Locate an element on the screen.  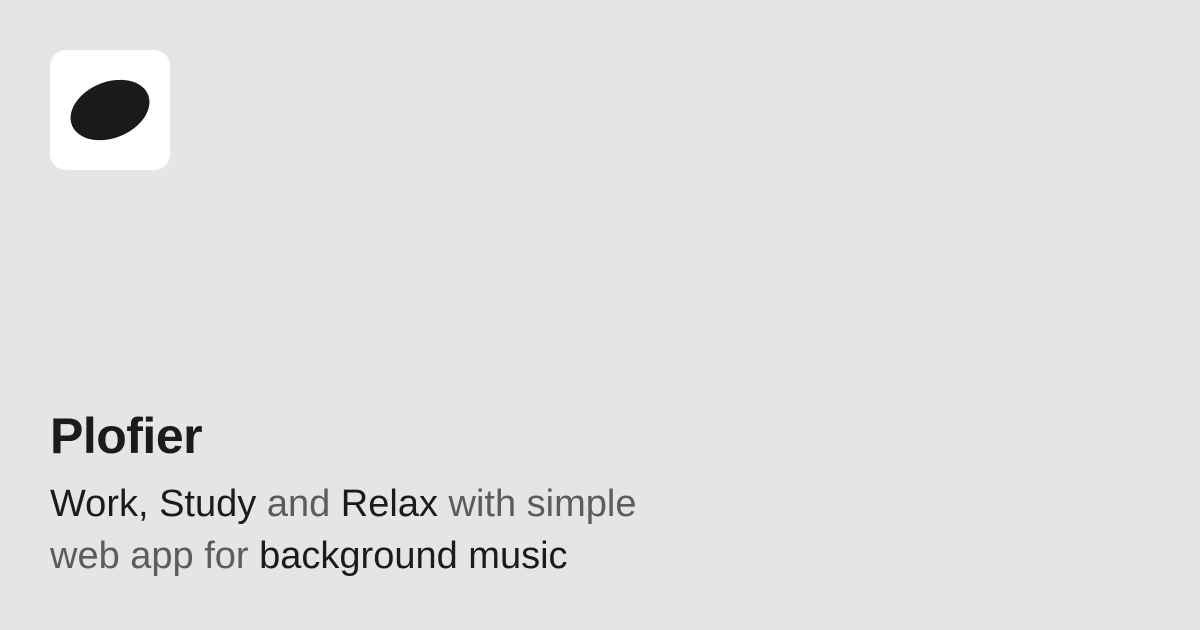
vinyl-ellipse-logo-icon is located at coordinates (110, 110).